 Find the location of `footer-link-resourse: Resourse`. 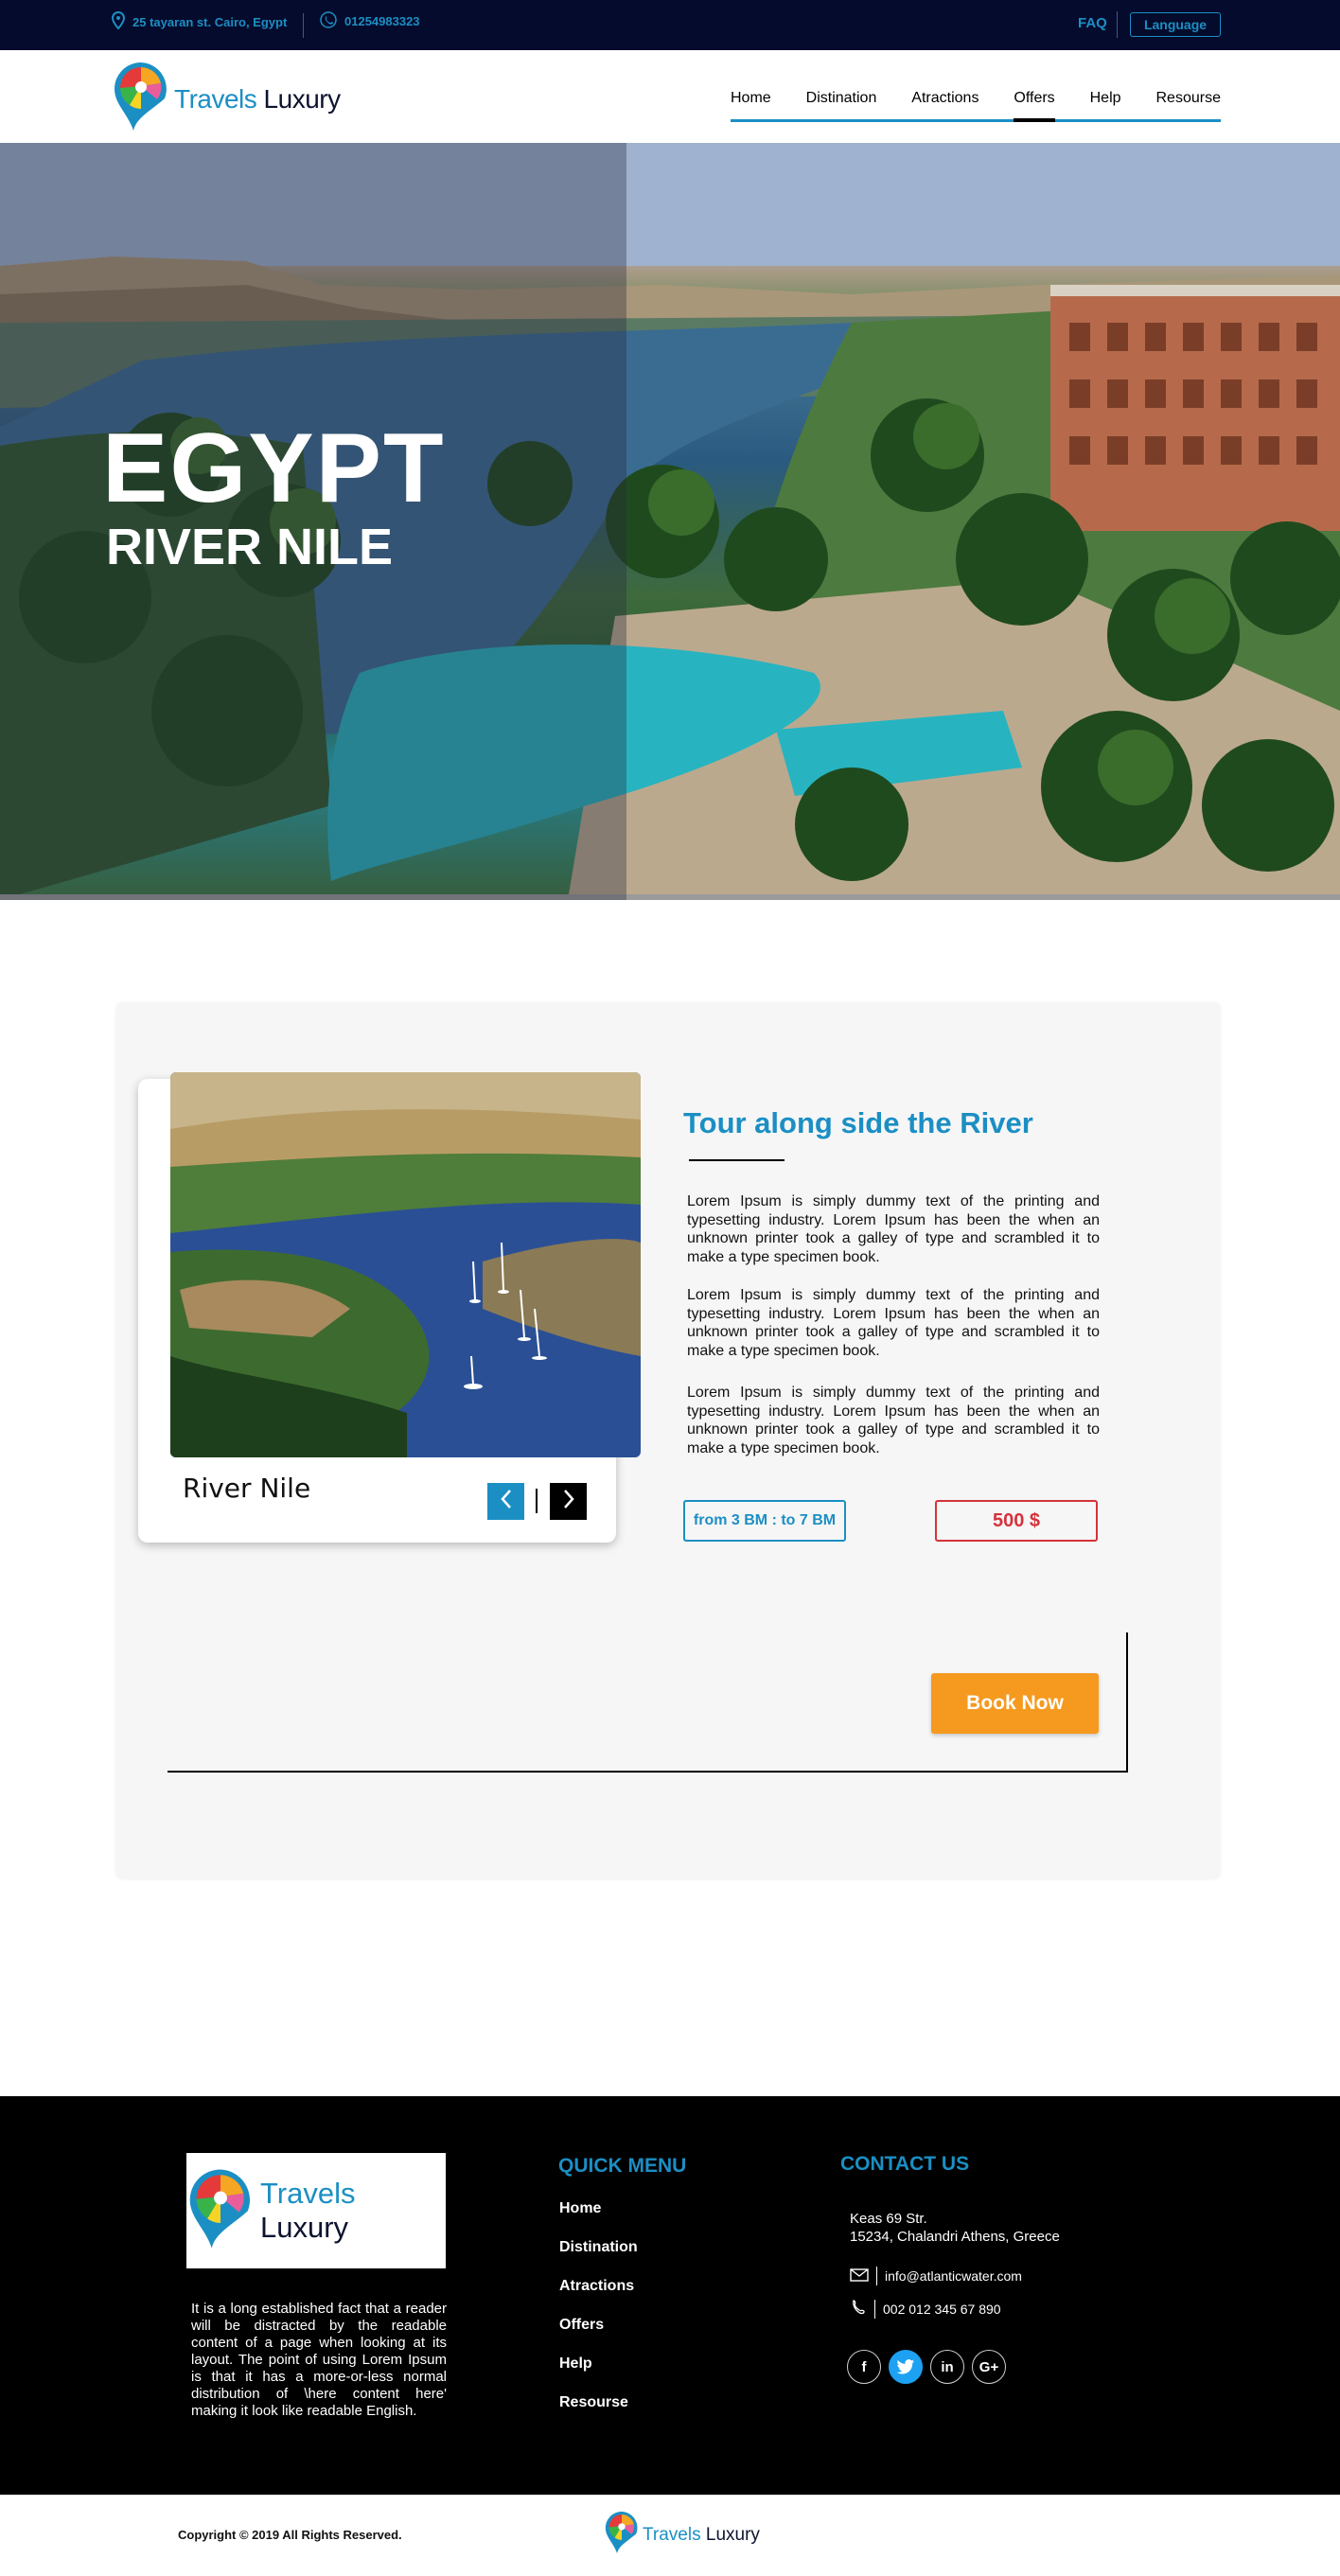

footer-link-resourse: Resourse is located at coordinates (599, 2413).